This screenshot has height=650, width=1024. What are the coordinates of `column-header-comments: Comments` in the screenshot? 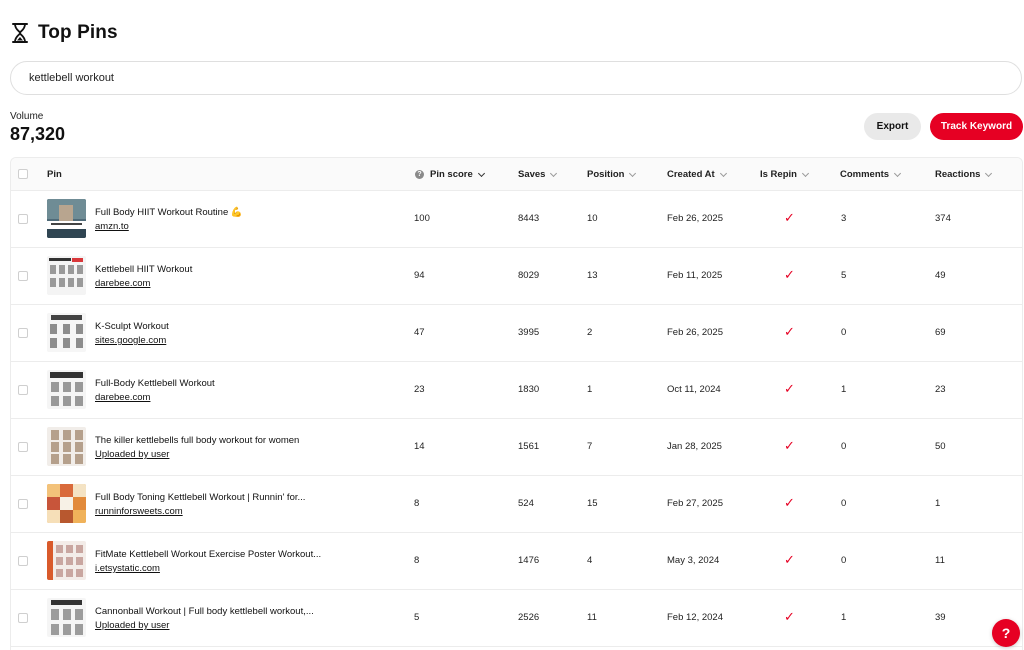 It's located at (871, 174).